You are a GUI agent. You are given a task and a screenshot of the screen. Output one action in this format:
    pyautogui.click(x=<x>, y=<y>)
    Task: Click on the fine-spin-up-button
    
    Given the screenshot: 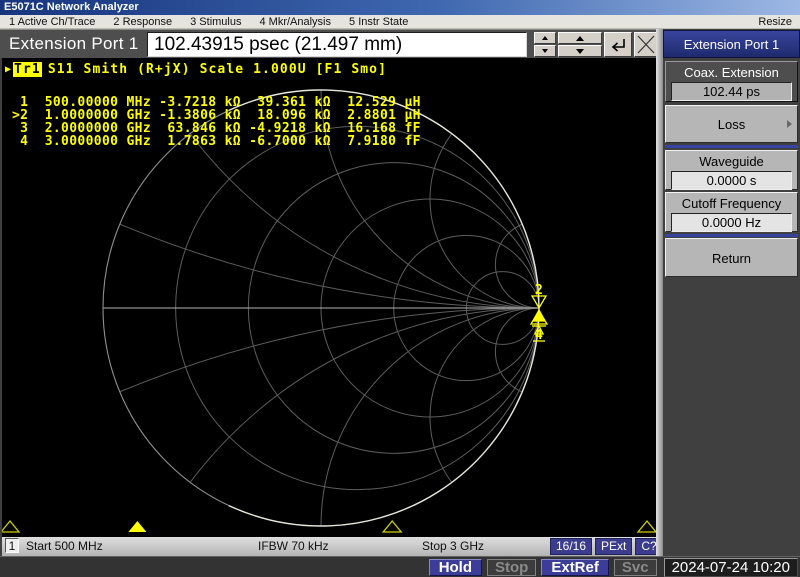 What is the action you would take?
    pyautogui.click(x=545, y=38)
    